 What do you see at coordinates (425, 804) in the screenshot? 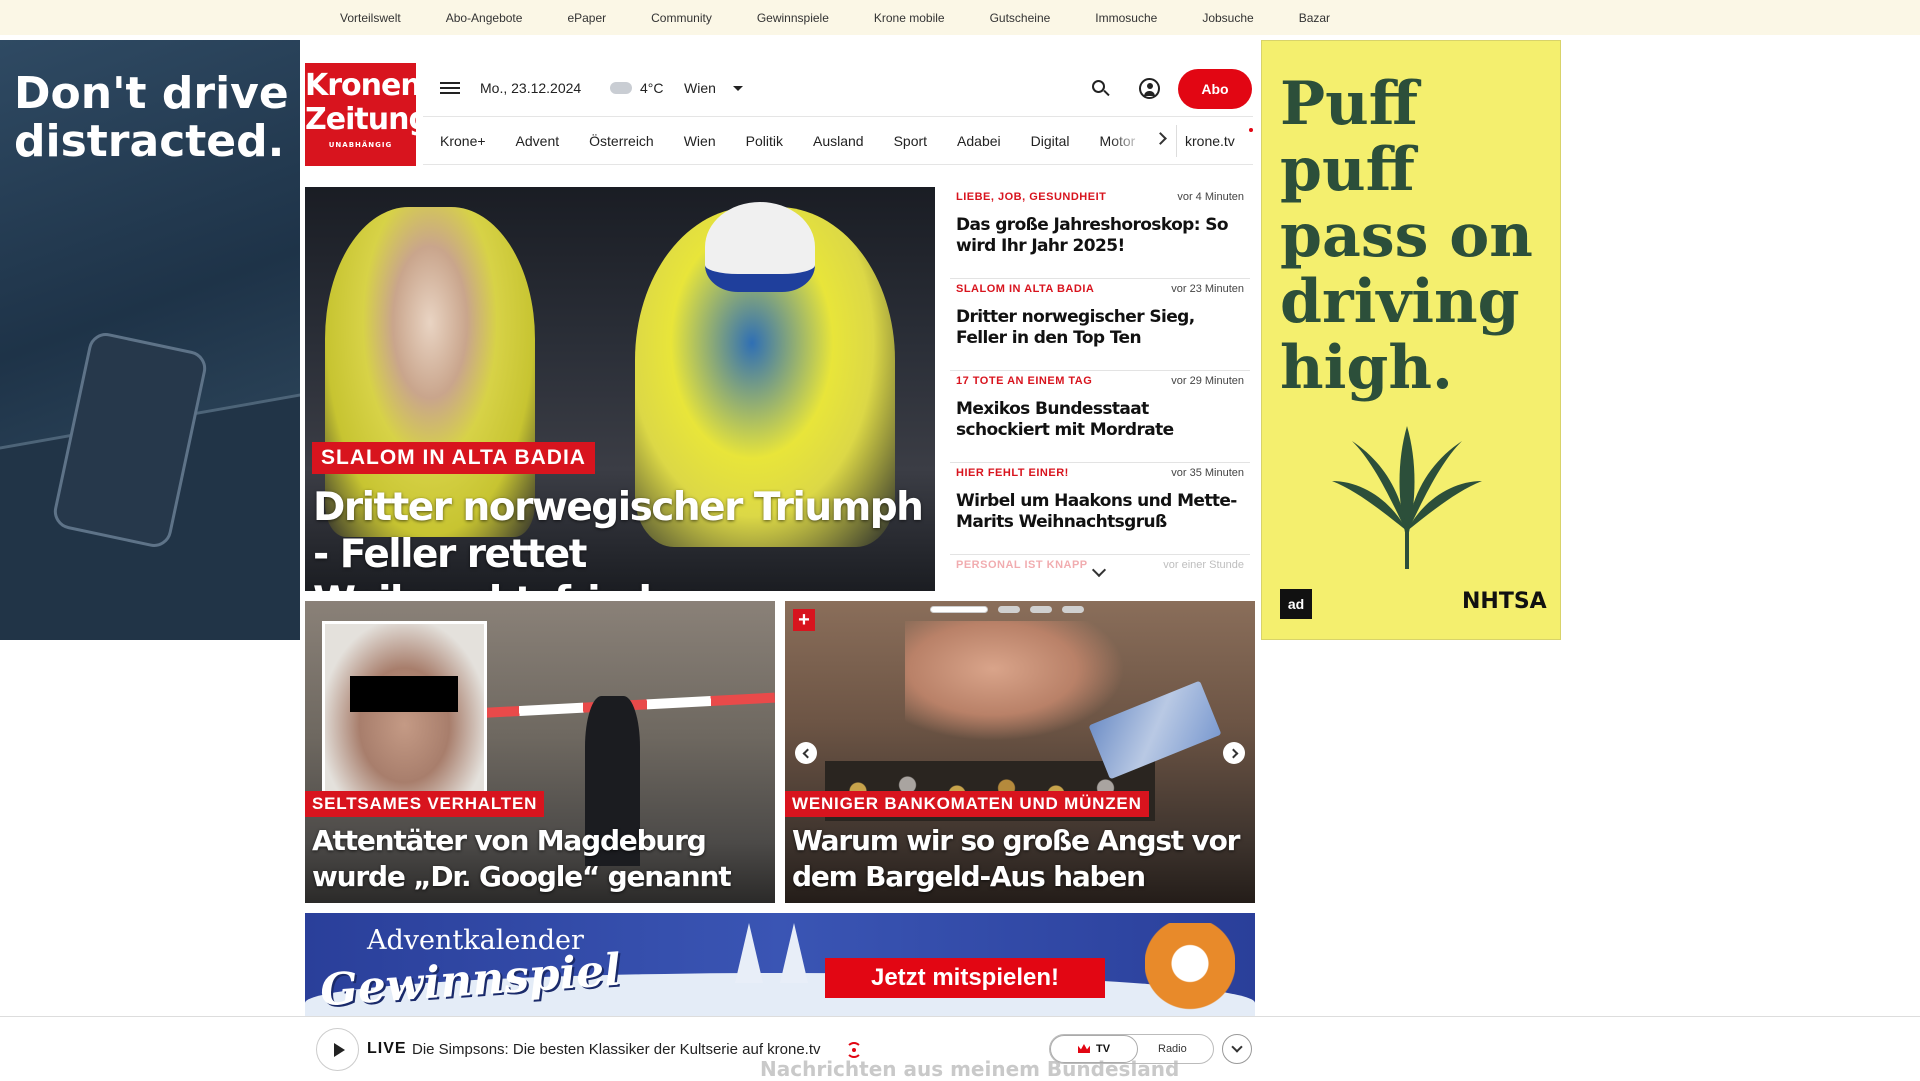
I see `teaser-kicker: SELTSAMES VERHALTEN` at bounding box center [425, 804].